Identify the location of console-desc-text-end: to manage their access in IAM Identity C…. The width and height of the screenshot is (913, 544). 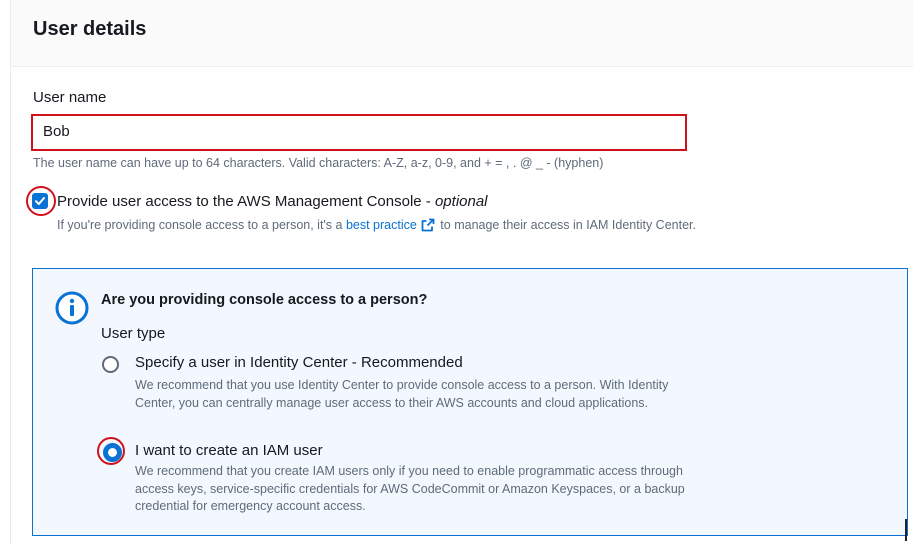
(566, 225).